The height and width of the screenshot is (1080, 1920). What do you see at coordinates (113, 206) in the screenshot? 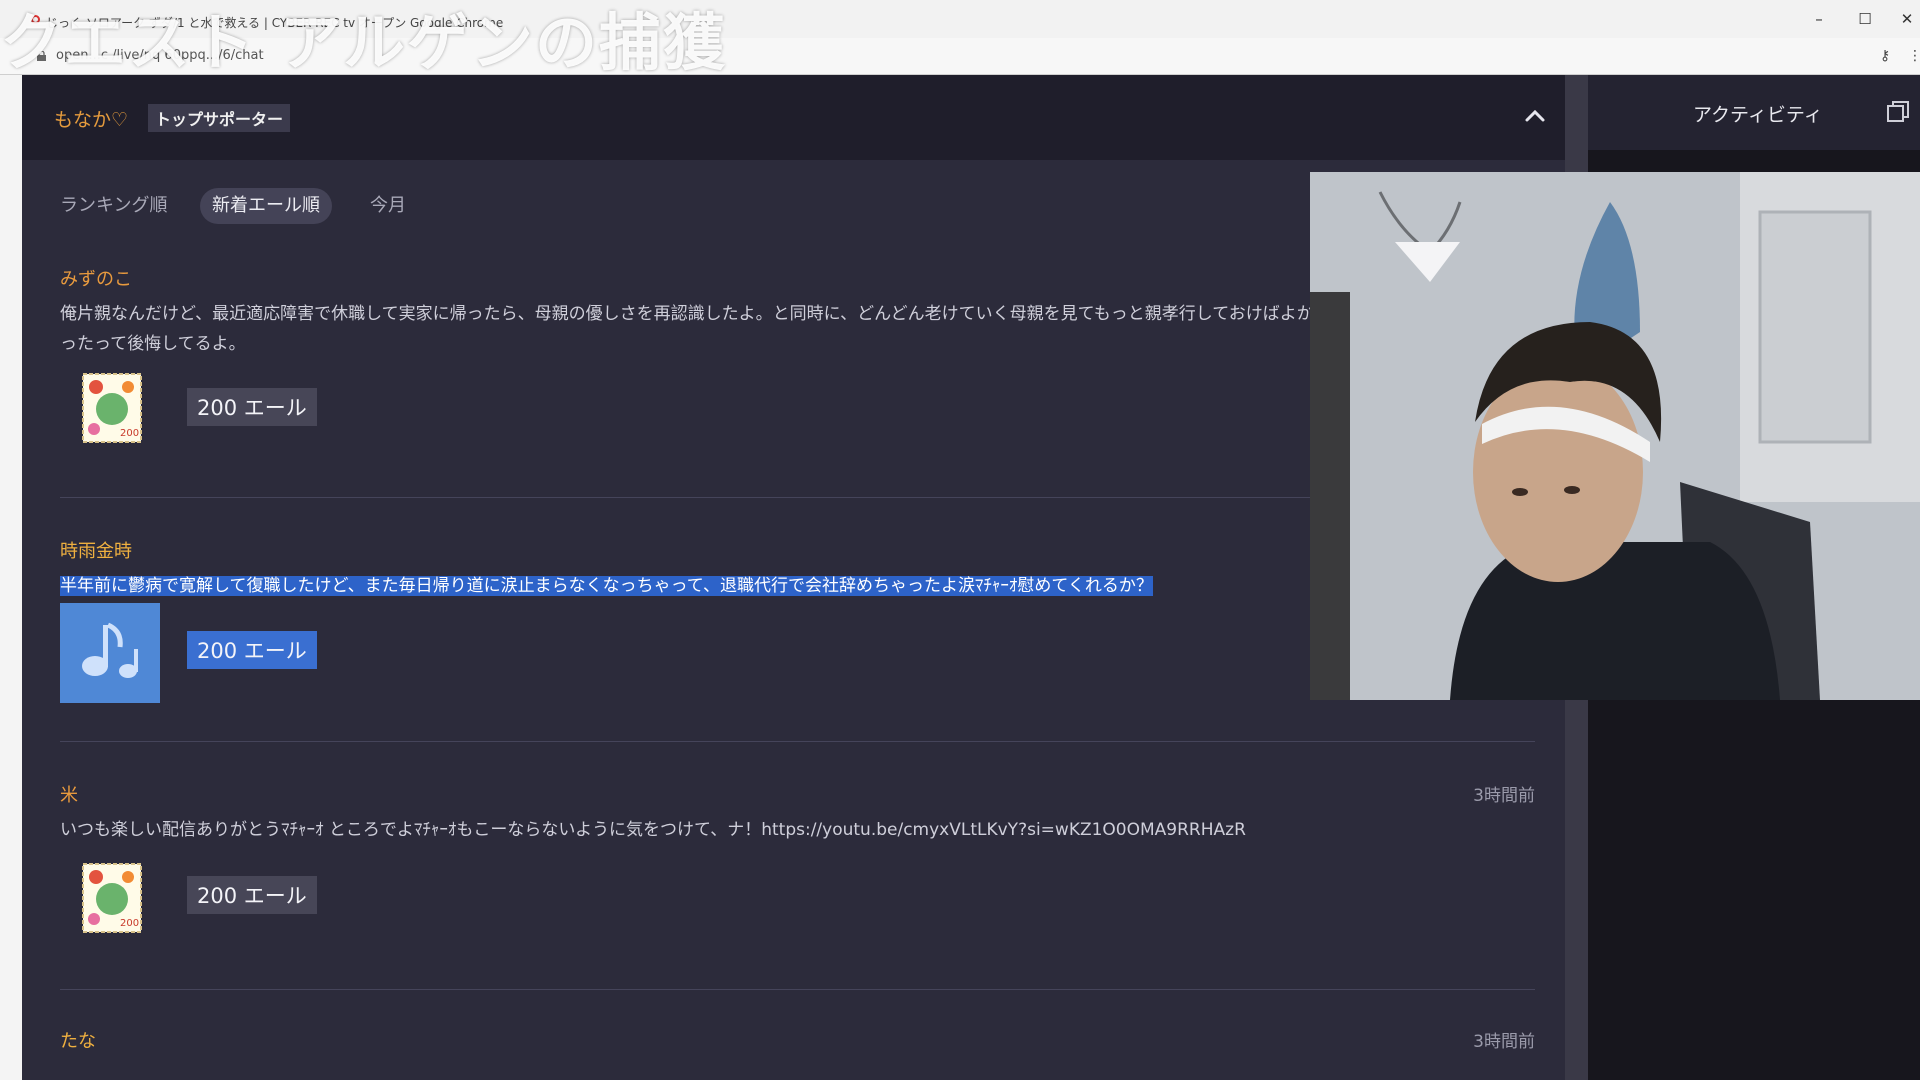
I see `tab-ranking: ランキング順` at bounding box center [113, 206].